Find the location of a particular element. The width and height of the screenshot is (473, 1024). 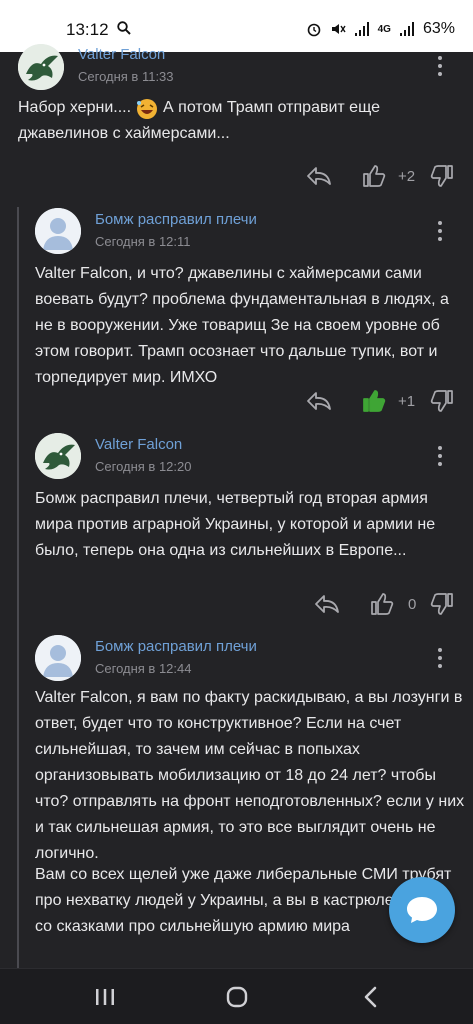

chat-button is located at coordinates (422, 910).